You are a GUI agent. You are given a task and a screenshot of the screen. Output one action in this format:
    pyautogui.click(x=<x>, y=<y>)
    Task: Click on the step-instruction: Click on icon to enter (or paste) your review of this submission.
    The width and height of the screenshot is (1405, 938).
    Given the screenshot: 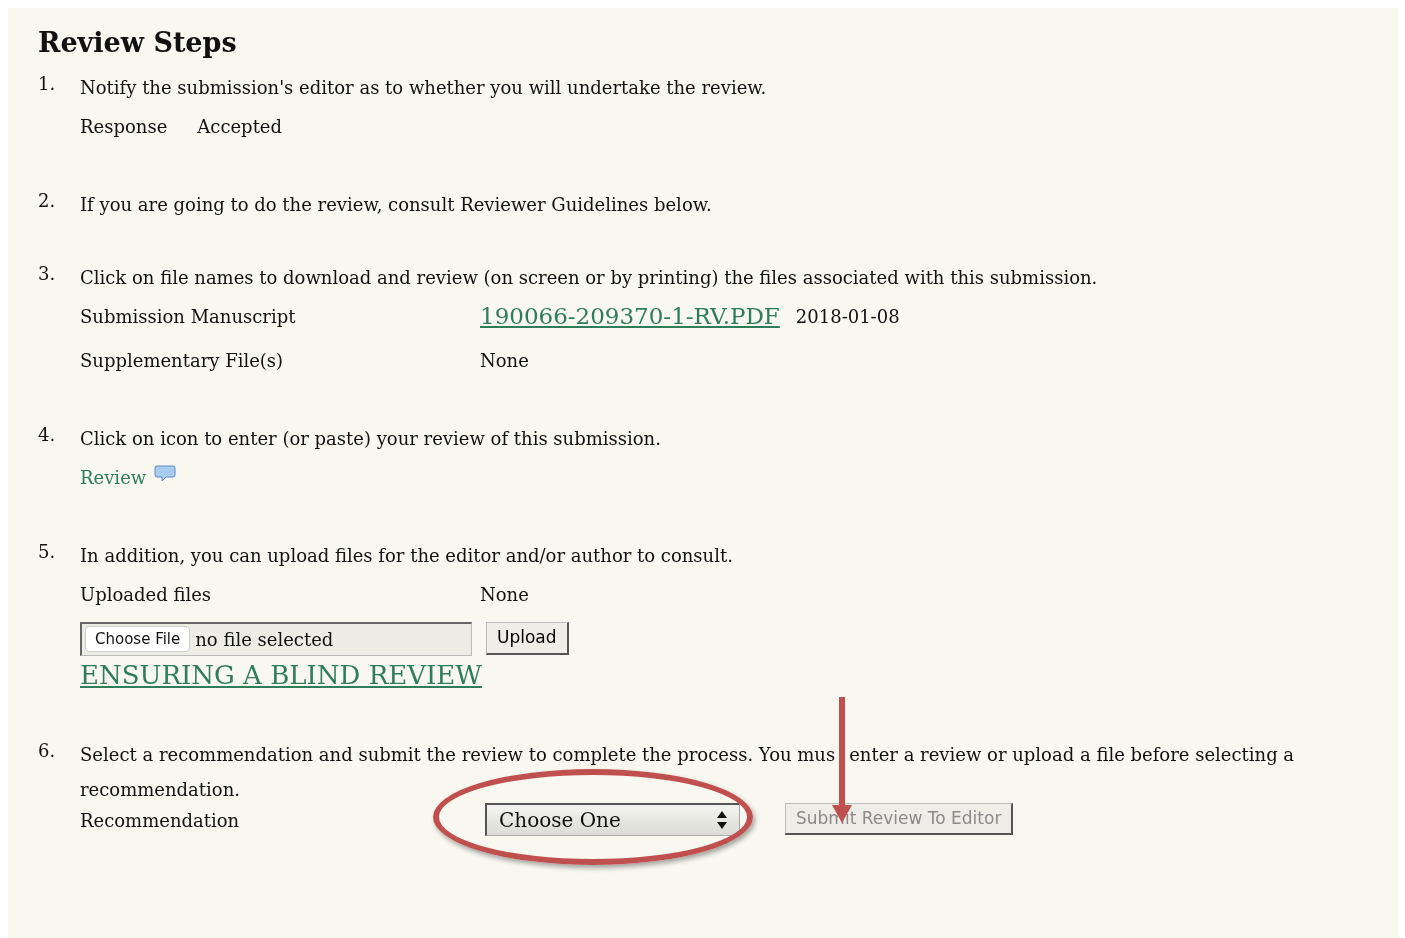 What is the action you would take?
    pyautogui.click(x=371, y=438)
    